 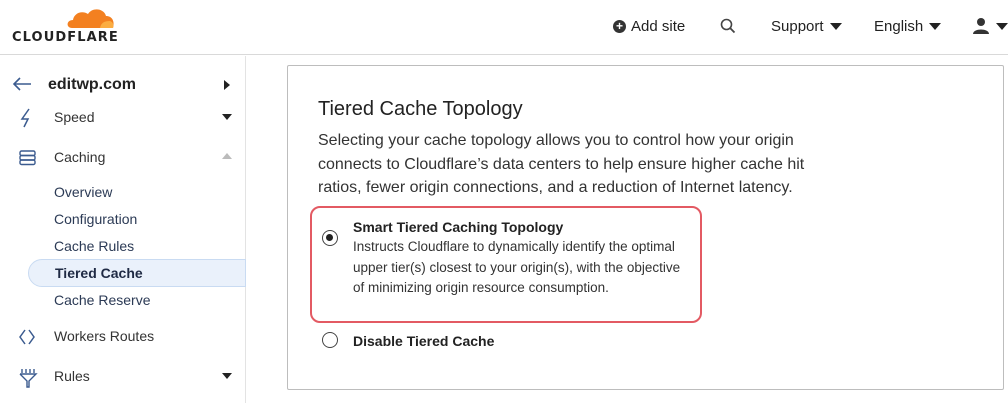 I want to click on lightning-icon, so click(x=25, y=118).